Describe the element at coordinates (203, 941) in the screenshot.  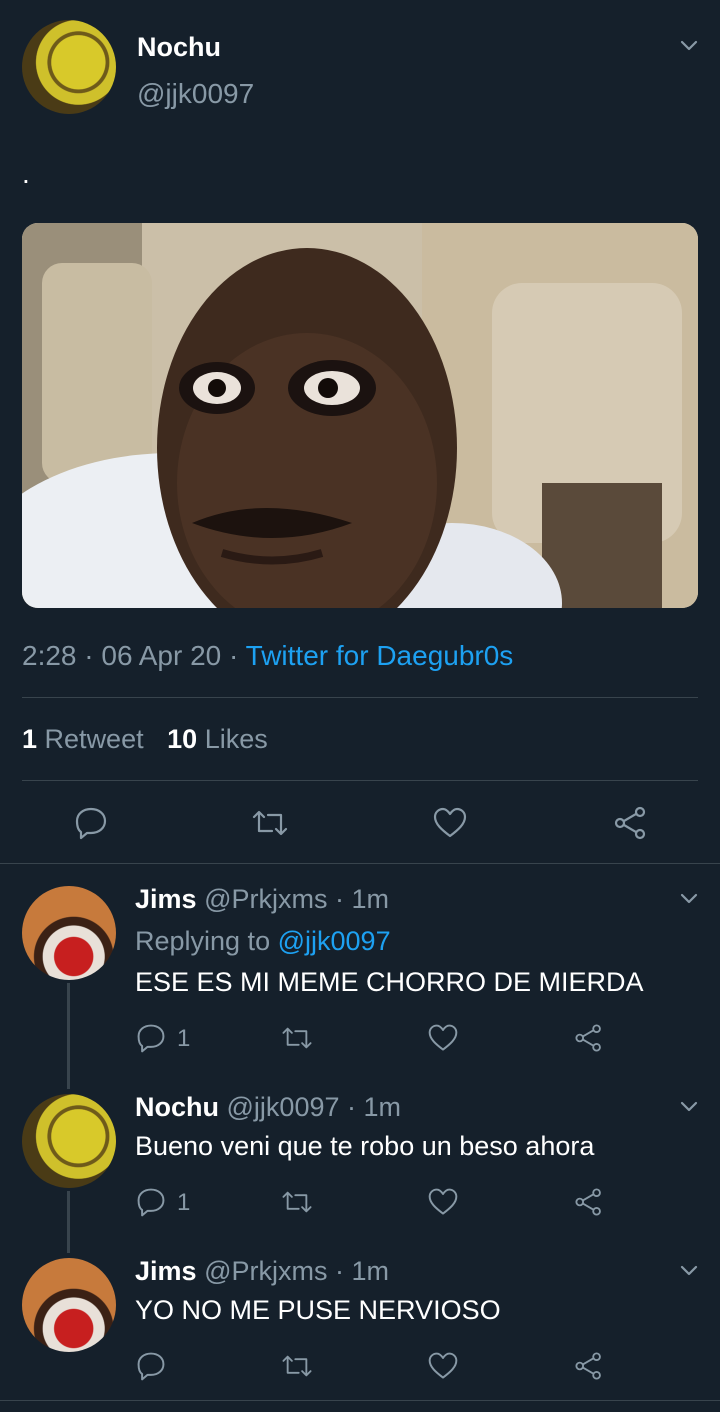
I see `replying-to-label: Replying to` at that location.